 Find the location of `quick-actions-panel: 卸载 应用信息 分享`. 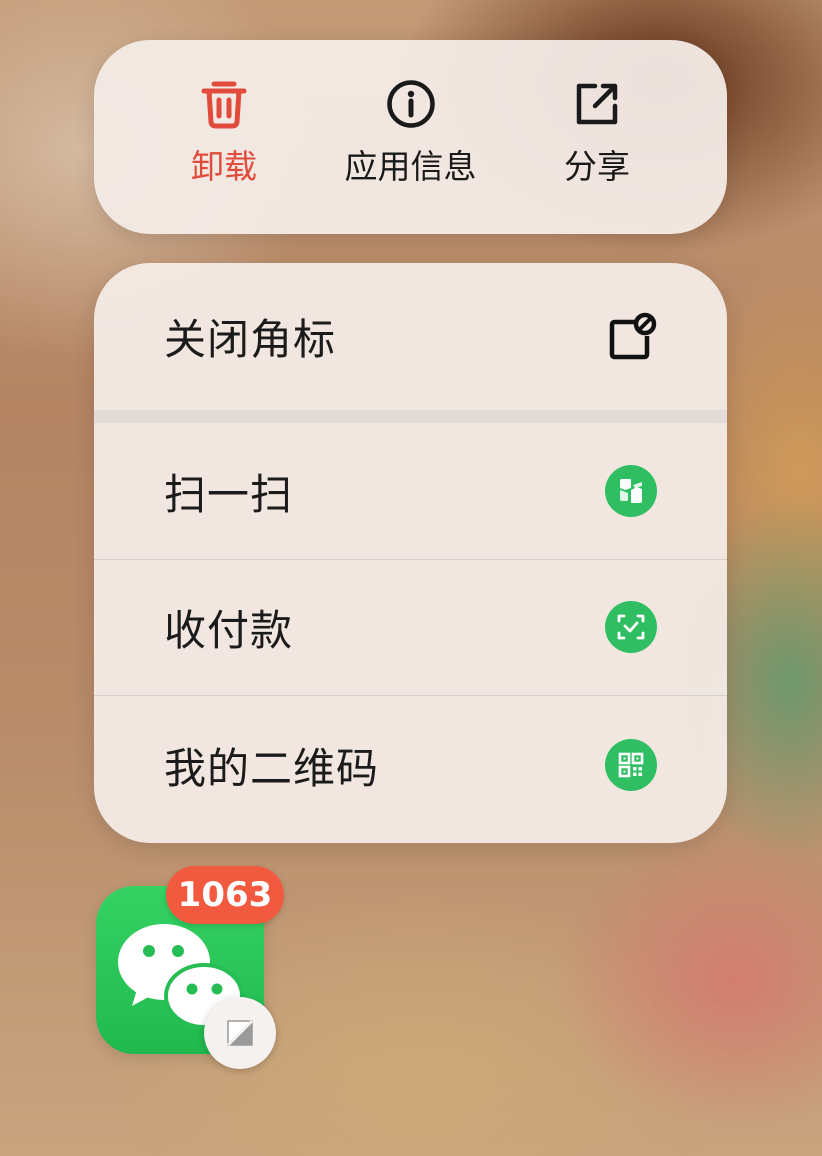

quick-actions-panel: 卸载 应用信息 分享 is located at coordinates (410, 137).